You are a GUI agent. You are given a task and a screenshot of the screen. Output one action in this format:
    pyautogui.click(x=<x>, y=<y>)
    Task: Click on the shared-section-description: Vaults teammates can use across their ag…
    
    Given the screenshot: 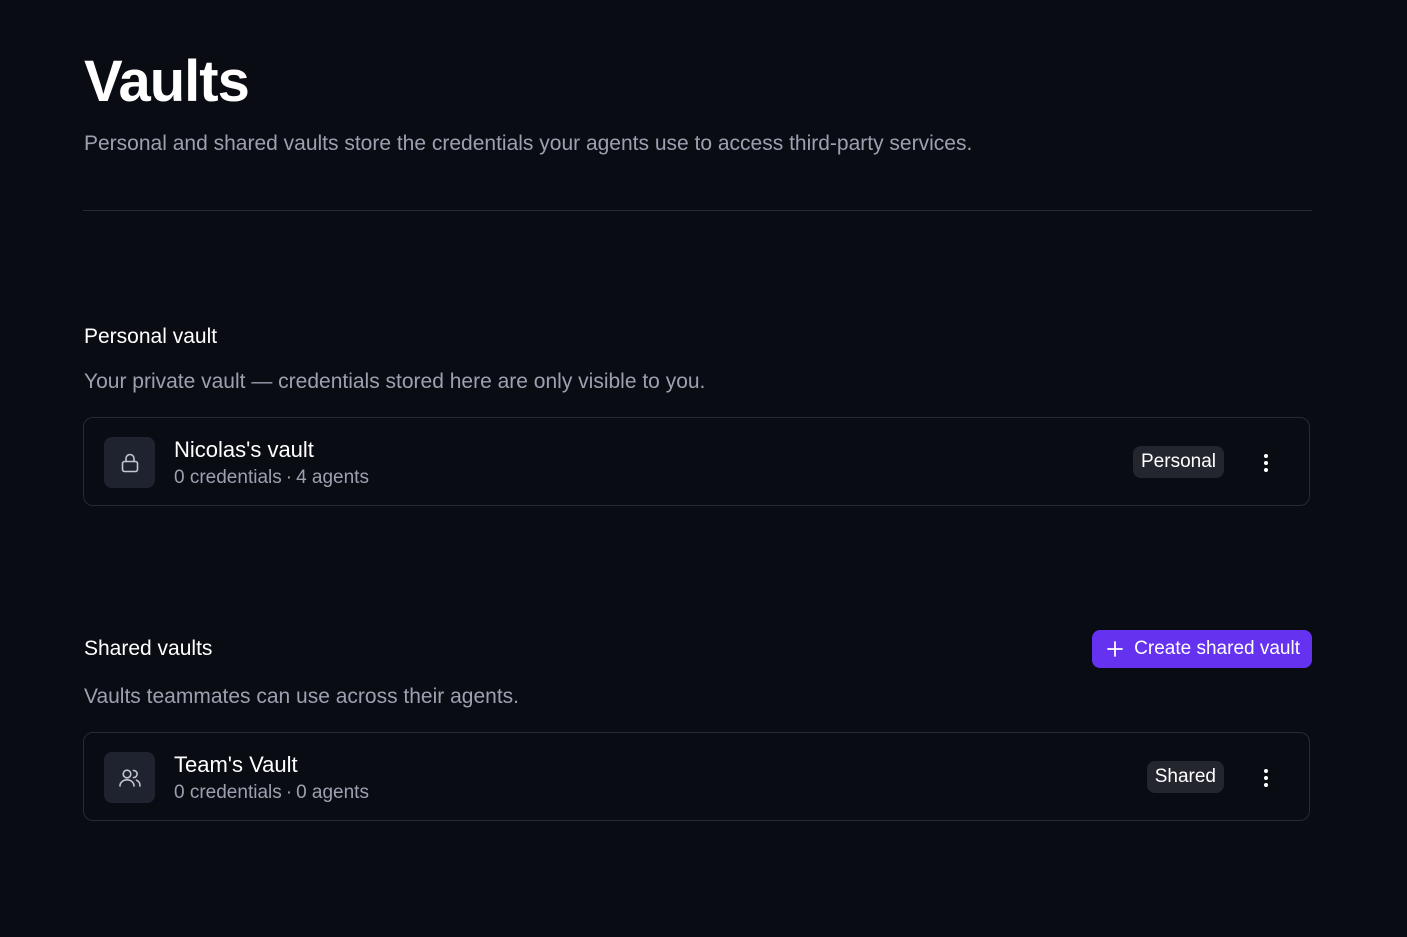 What is the action you would take?
    pyautogui.click(x=301, y=696)
    